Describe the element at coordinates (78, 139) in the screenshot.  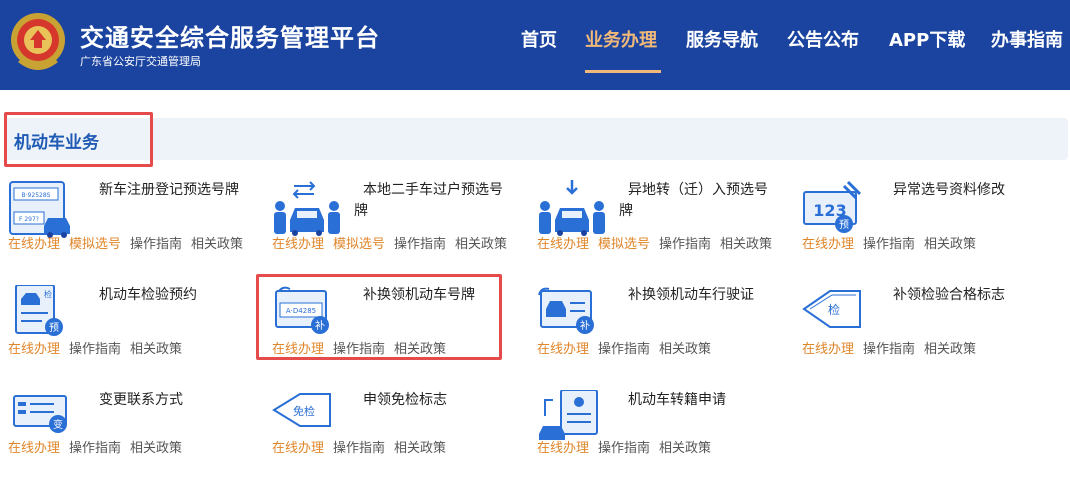
I see `highlight-box-section` at that location.